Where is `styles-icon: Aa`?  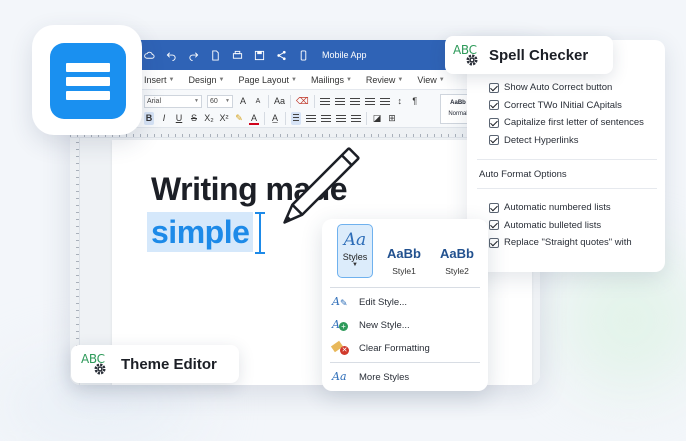
styles-icon: Aa is located at coordinates (355, 240).